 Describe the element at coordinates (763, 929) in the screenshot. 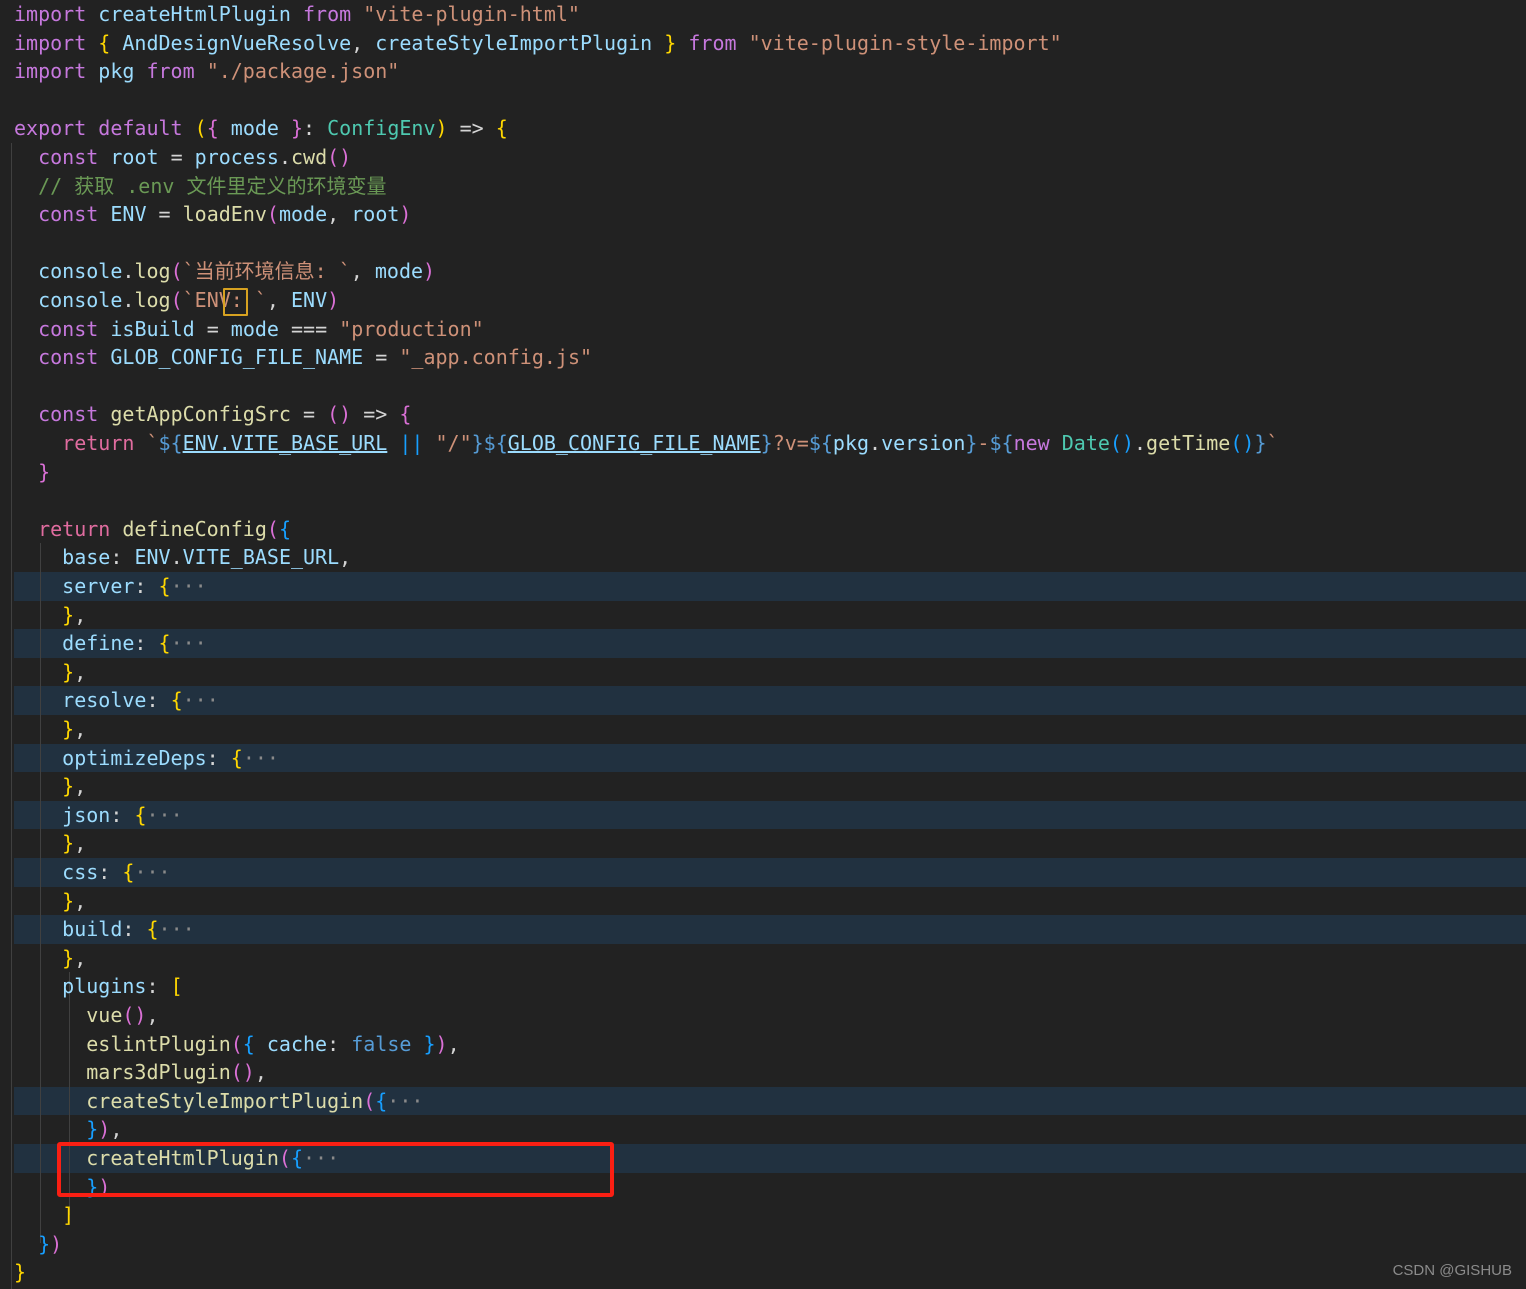

I see `code-line-folded: build: {···` at that location.